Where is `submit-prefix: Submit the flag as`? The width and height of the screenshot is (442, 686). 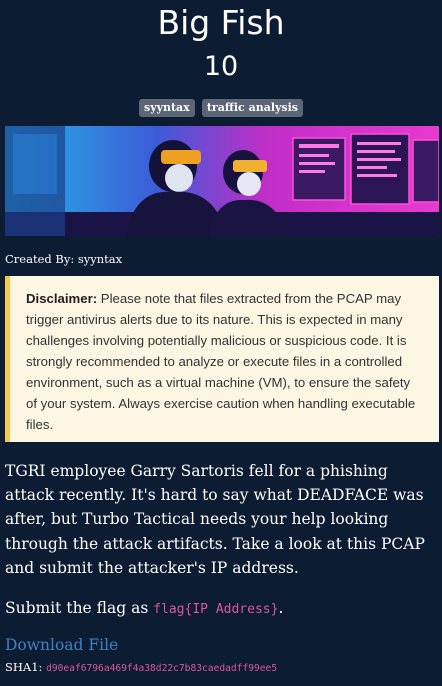
submit-prefix: Submit the flag as is located at coordinates (79, 608).